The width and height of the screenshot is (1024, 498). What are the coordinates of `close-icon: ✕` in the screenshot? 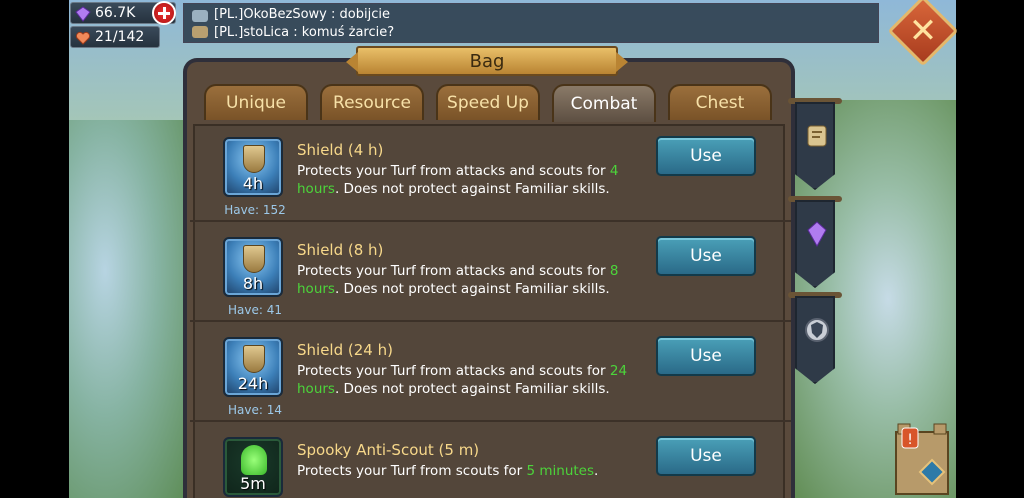 It's located at (923, 31).